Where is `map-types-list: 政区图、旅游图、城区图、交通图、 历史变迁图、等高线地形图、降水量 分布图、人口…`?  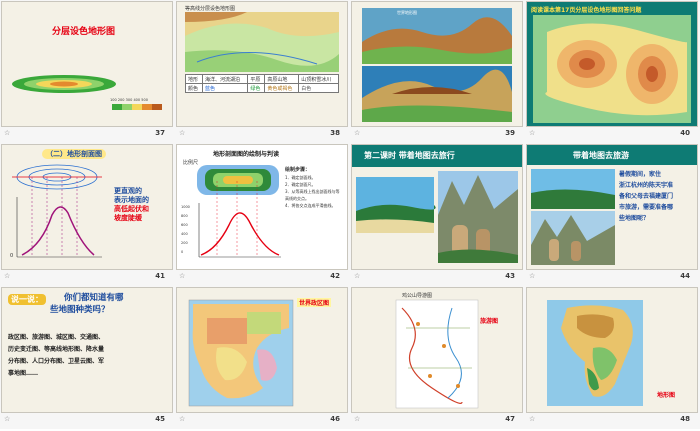 map-types-list: 政区图、旅游图、城区图、交通图、 历史变迁图、等高线地形图、降水量 分布图、人口… is located at coordinates (56, 355).